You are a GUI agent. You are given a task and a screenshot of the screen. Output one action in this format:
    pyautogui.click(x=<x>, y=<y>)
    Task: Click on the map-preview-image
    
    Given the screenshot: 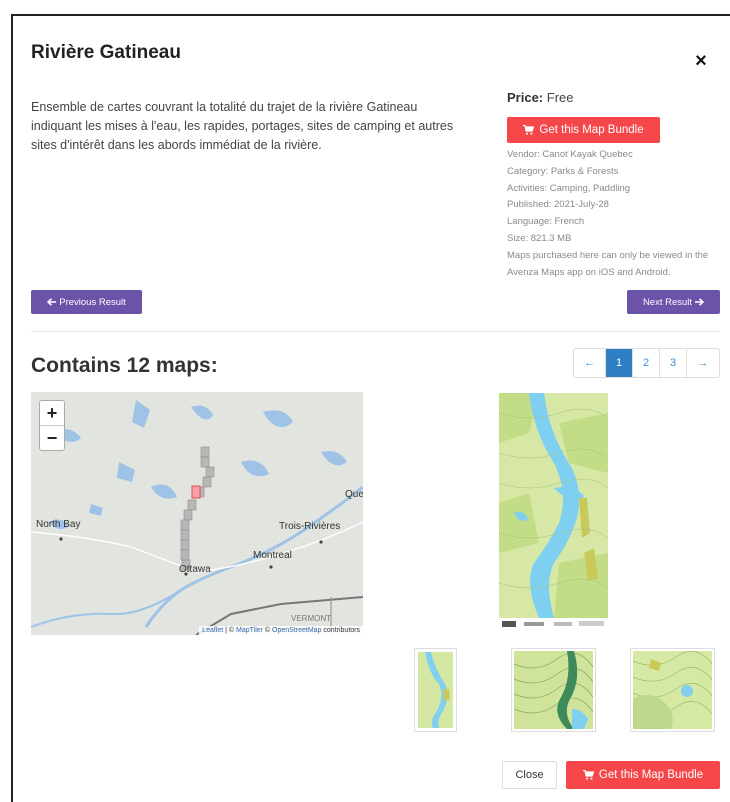 What is the action you would take?
    pyautogui.click(x=553, y=513)
    